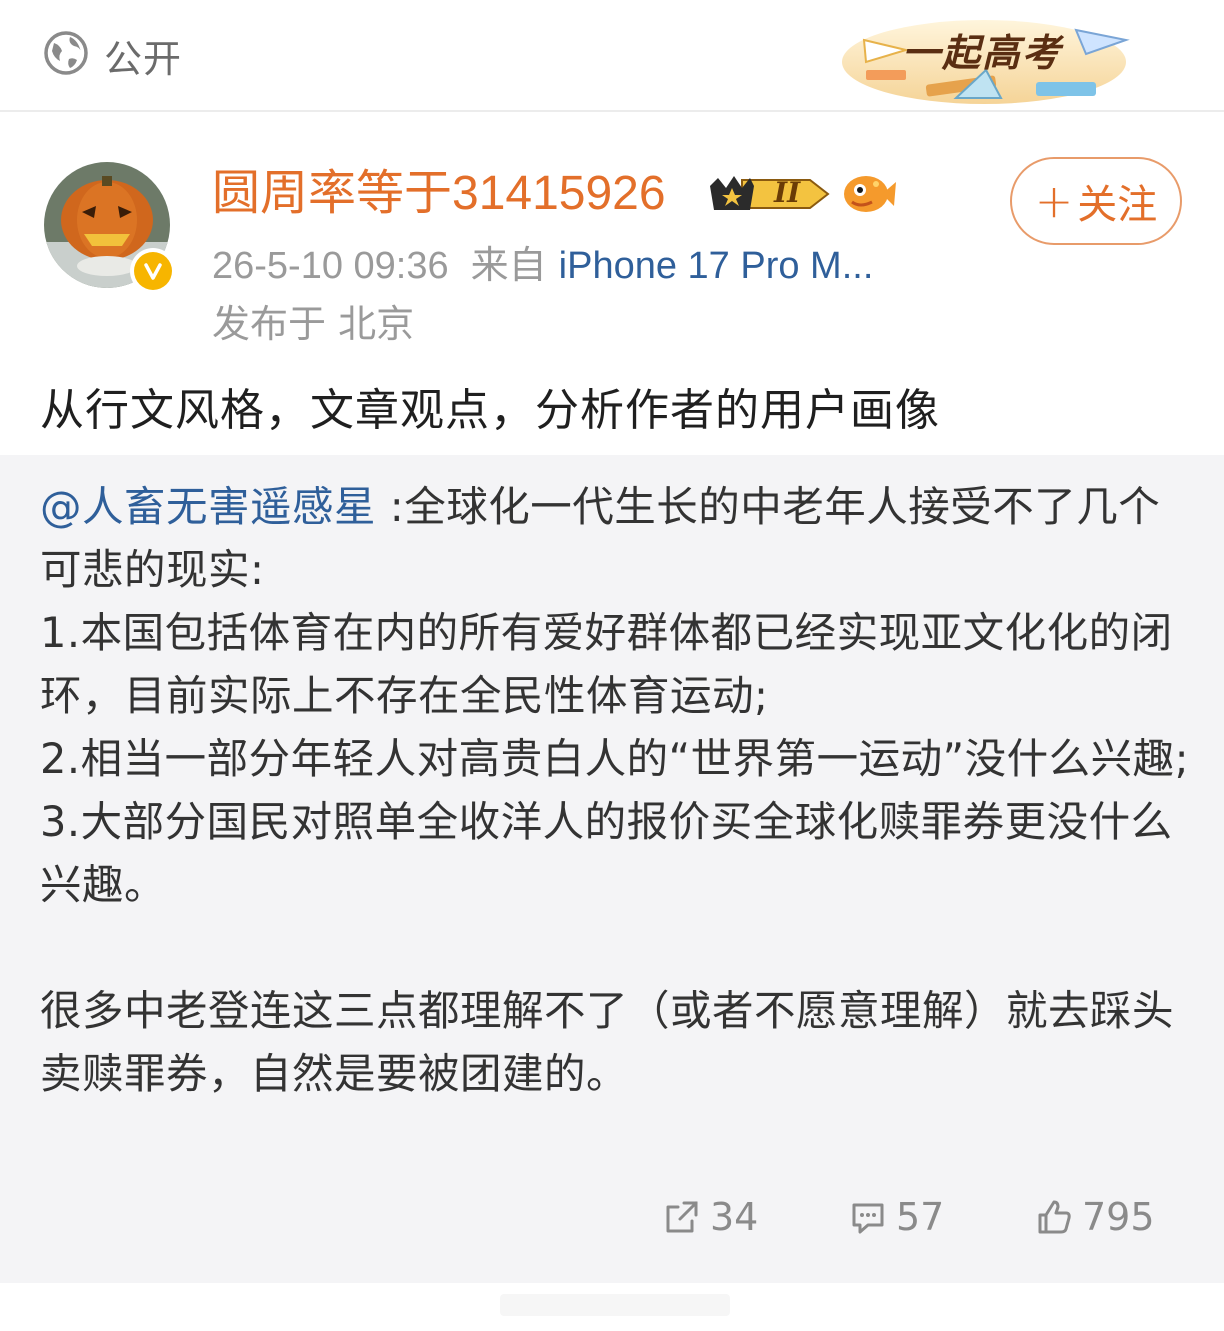 The height and width of the screenshot is (1331, 1224). I want to click on like-action: 795, so click(1094, 1217).